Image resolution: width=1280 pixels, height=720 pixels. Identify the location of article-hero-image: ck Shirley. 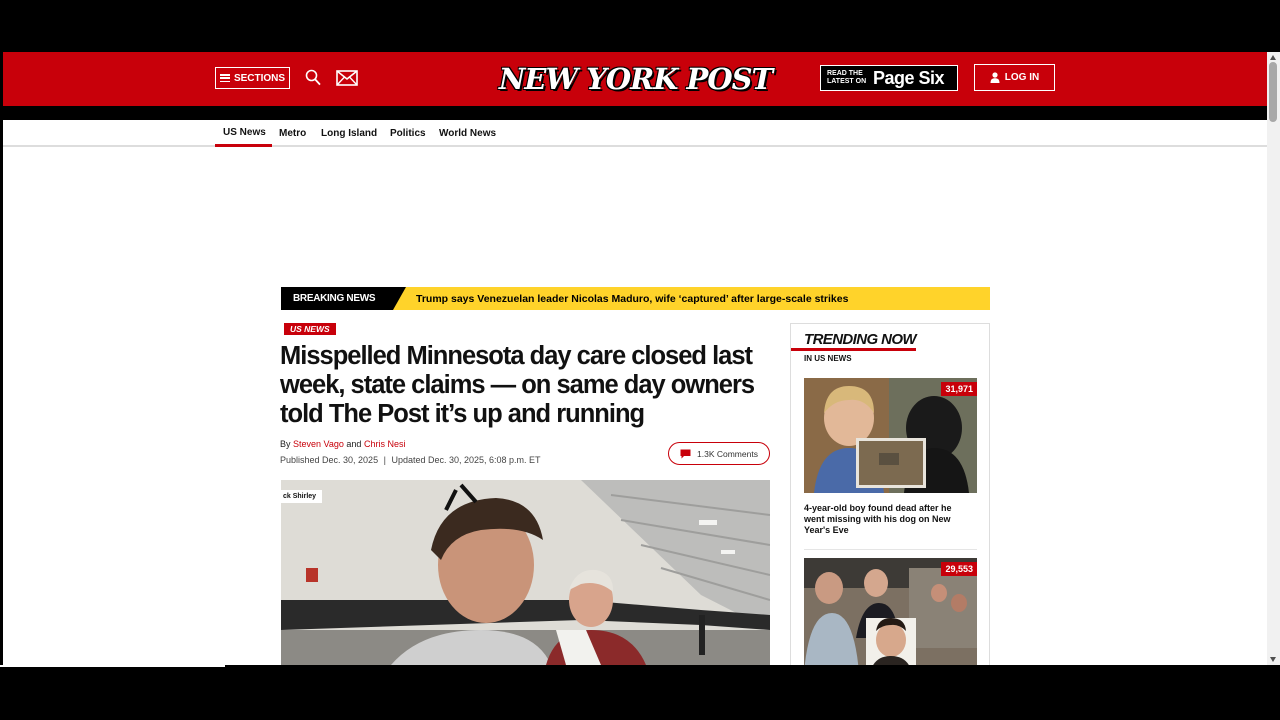
(525, 572).